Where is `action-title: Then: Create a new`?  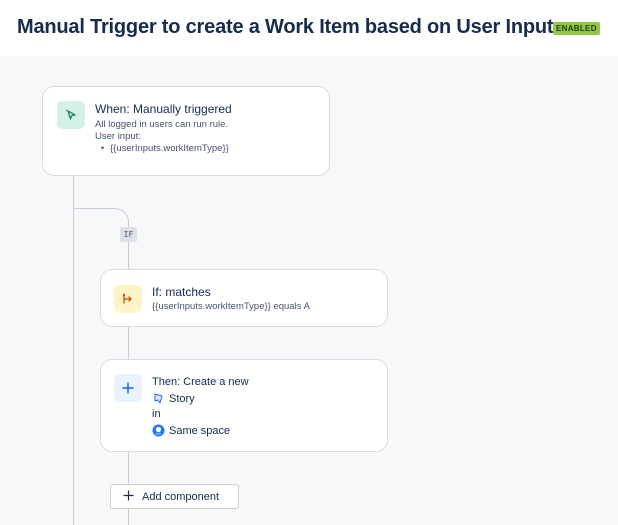
action-title: Then: Create a new is located at coordinates (200, 382).